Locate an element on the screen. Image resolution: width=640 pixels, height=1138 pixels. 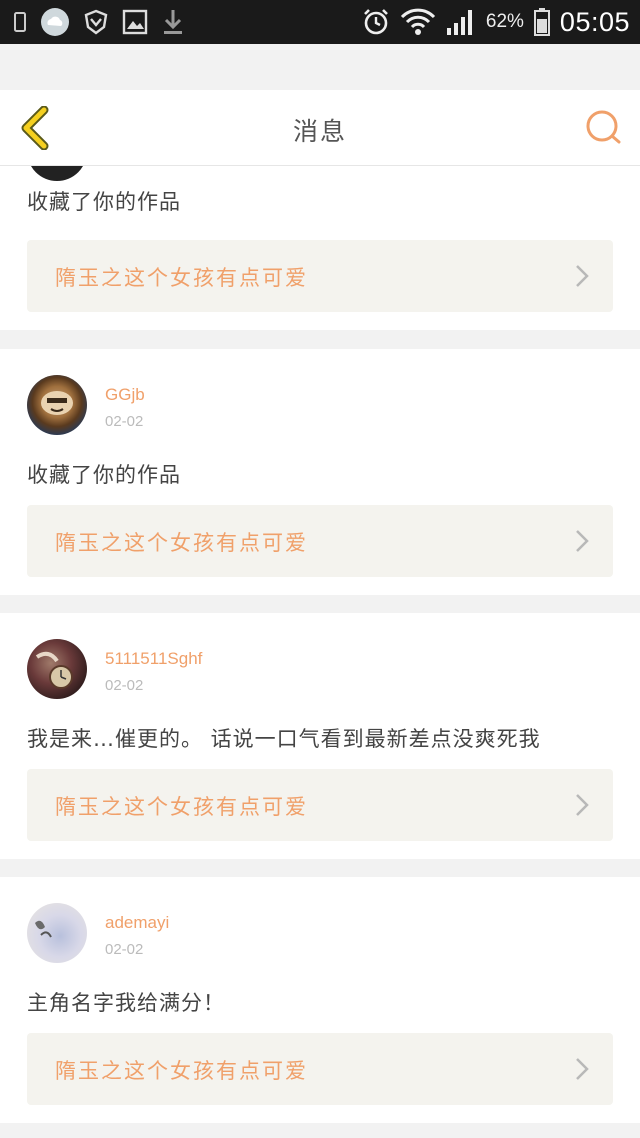
alarm-icon is located at coordinates (376, 22).